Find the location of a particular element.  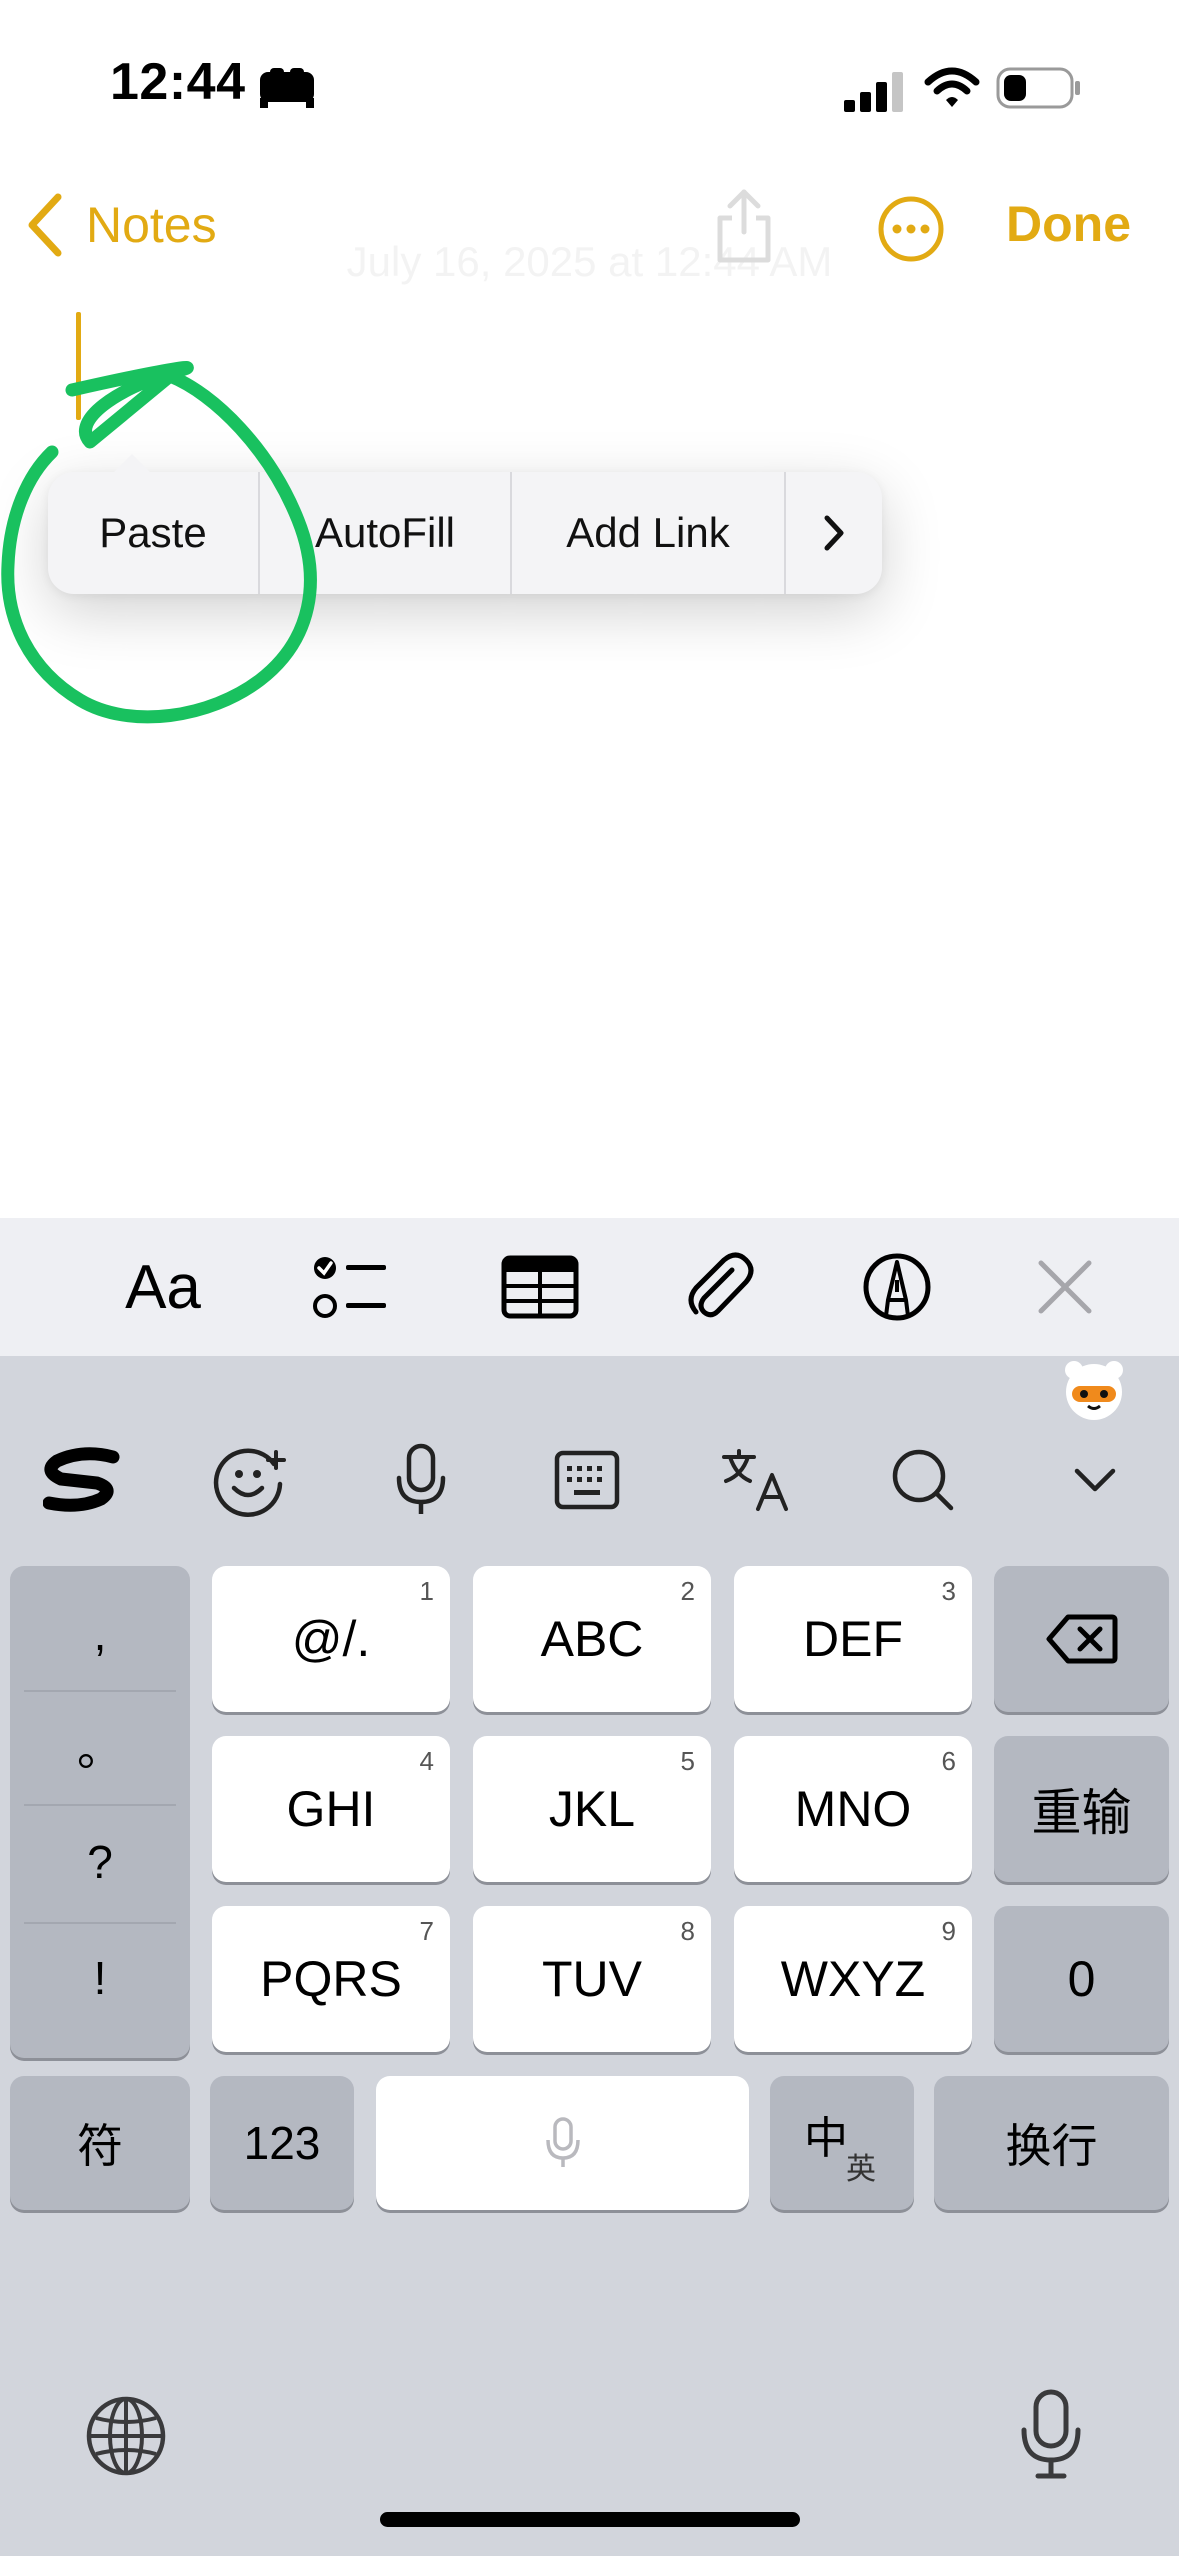

key-8: TUV 8 is located at coordinates (592, 1979).